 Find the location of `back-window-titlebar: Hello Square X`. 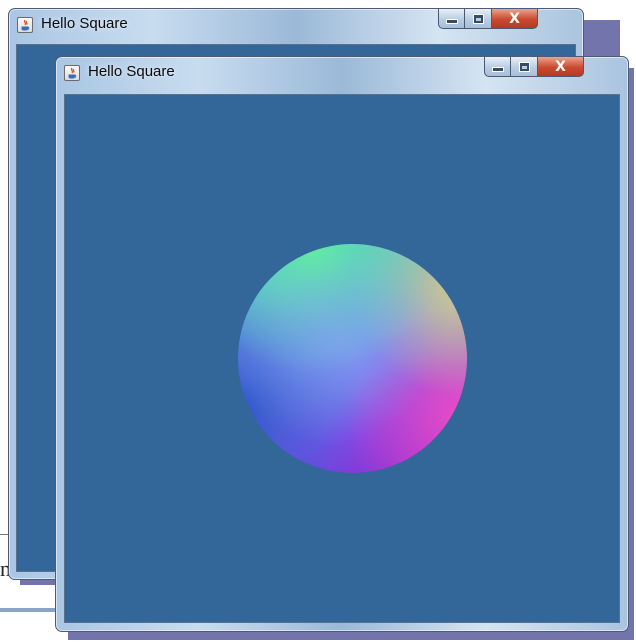

back-window-titlebar: Hello Square X is located at coordinates (296, 25).